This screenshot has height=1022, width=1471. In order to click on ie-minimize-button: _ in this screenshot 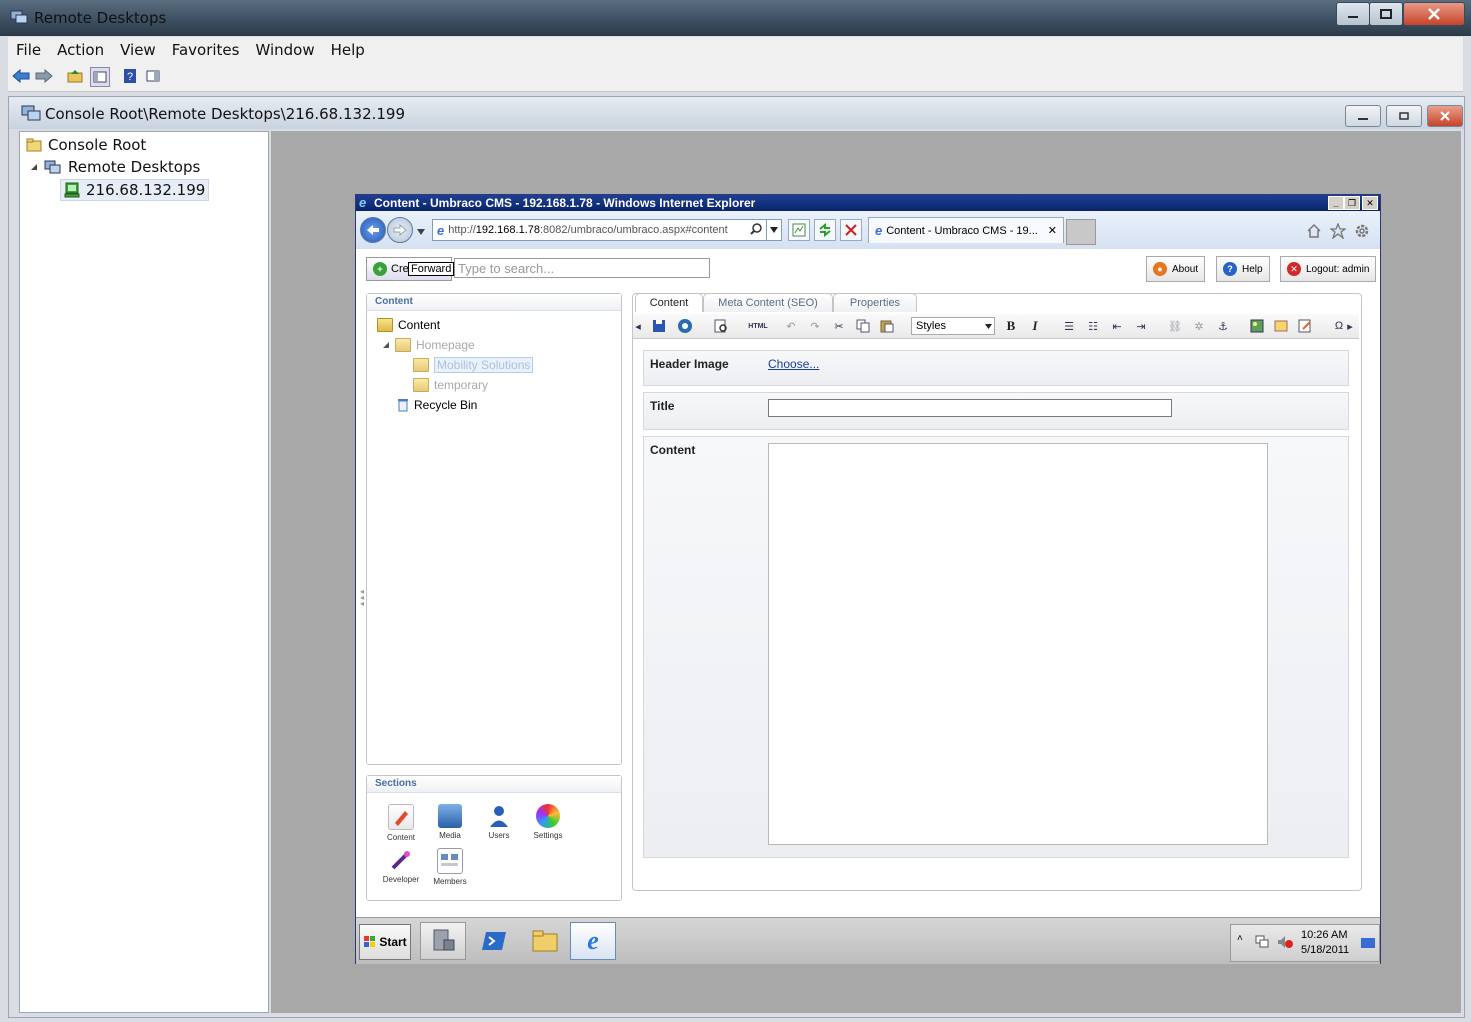, I will do `click(1336, 203)`.